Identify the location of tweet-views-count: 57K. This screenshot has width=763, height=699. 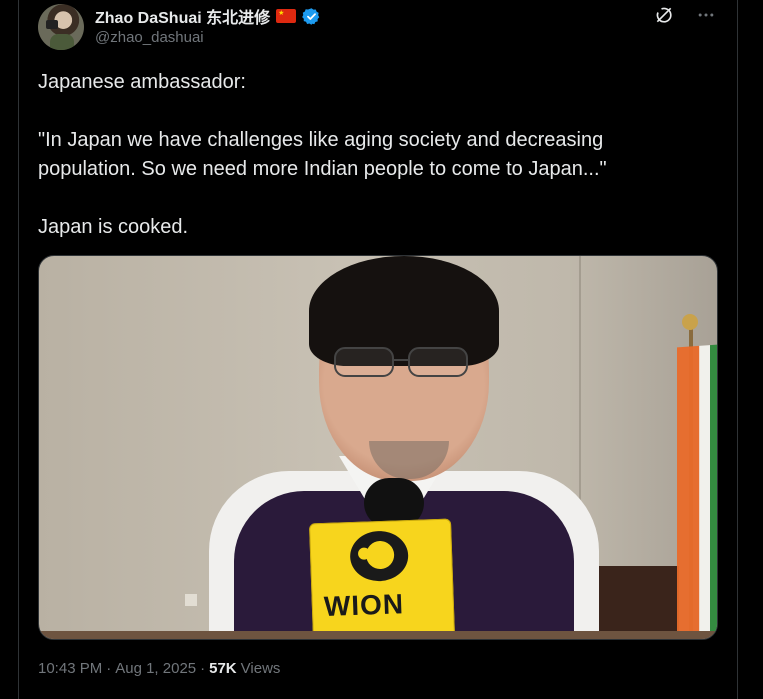
(223, 668).